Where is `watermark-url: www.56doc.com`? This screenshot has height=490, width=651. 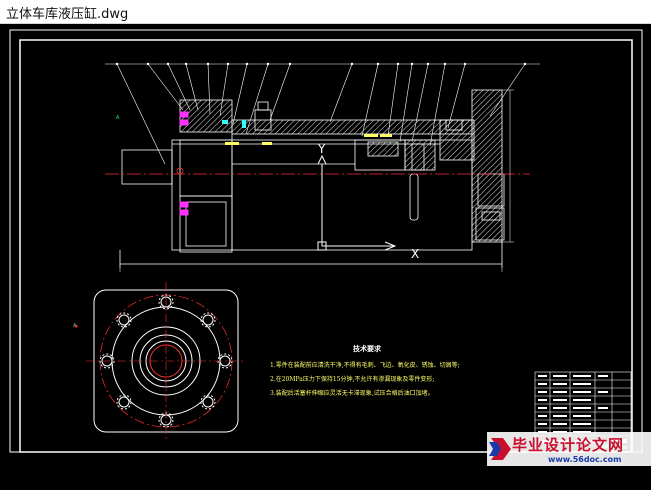 watermark-url: www.56doc.com is located at coordinates (585, 459).